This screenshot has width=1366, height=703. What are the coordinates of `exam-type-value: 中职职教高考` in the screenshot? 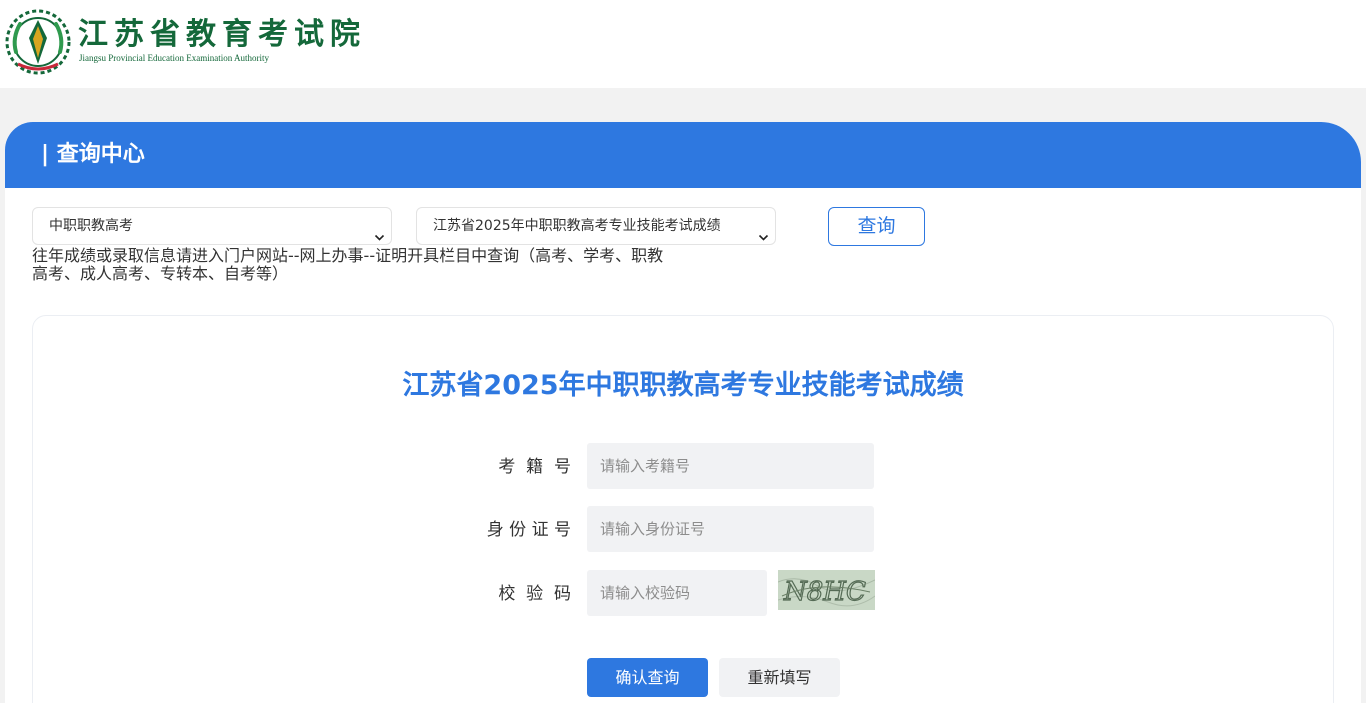 It's located at (91, 226).